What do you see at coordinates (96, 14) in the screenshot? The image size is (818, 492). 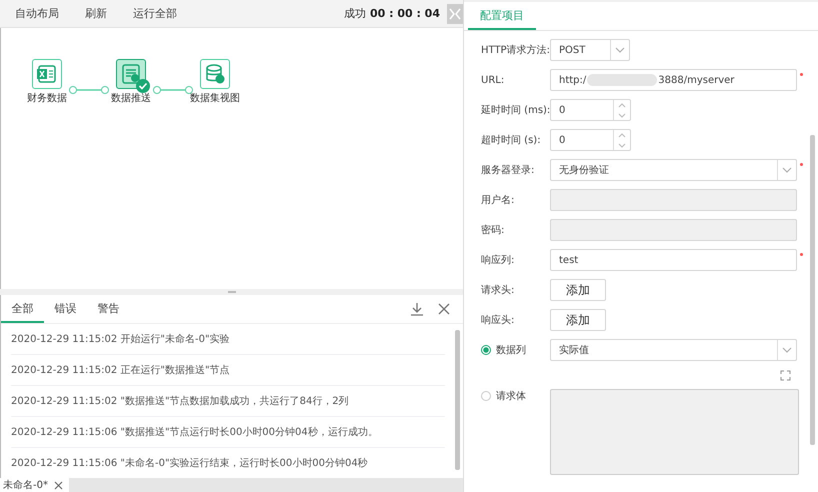 I see `toolbar-button: 刷新` at bounding box center [96, 14].